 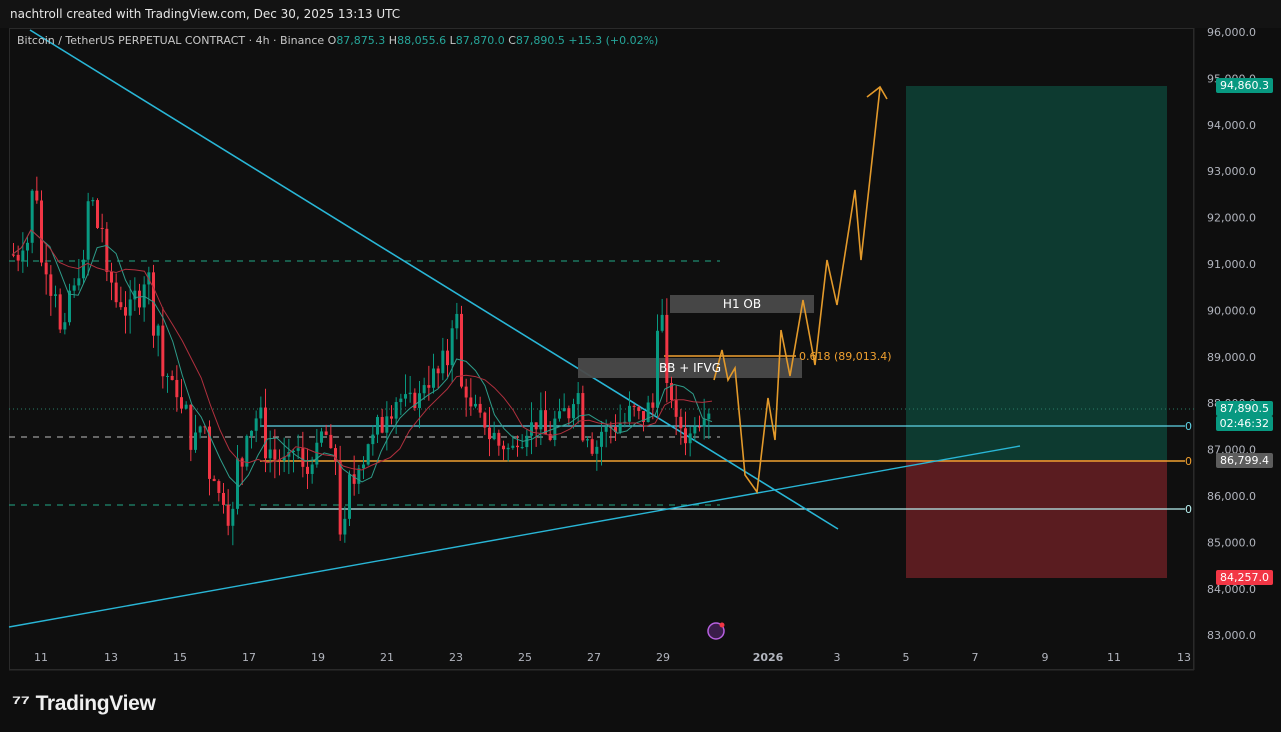 What do you see at coordinates (84, 703) in the screenshot?
I see `tradingview-logo: ⁷⁷ TradingView` at bounding box center [84, 703].